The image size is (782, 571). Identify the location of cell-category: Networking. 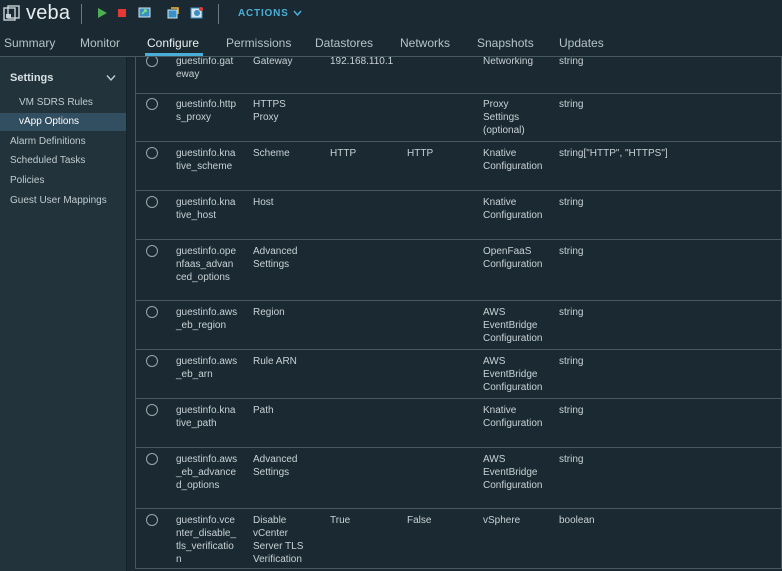
(508, 62).